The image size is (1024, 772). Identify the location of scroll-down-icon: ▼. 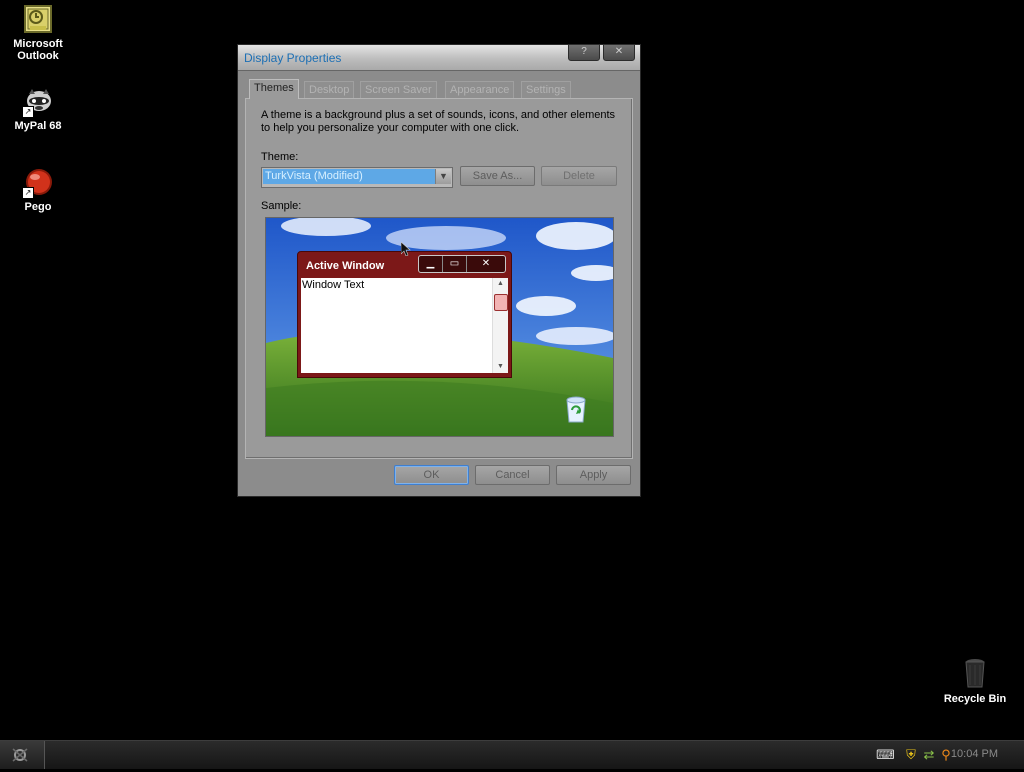
(500, 366).